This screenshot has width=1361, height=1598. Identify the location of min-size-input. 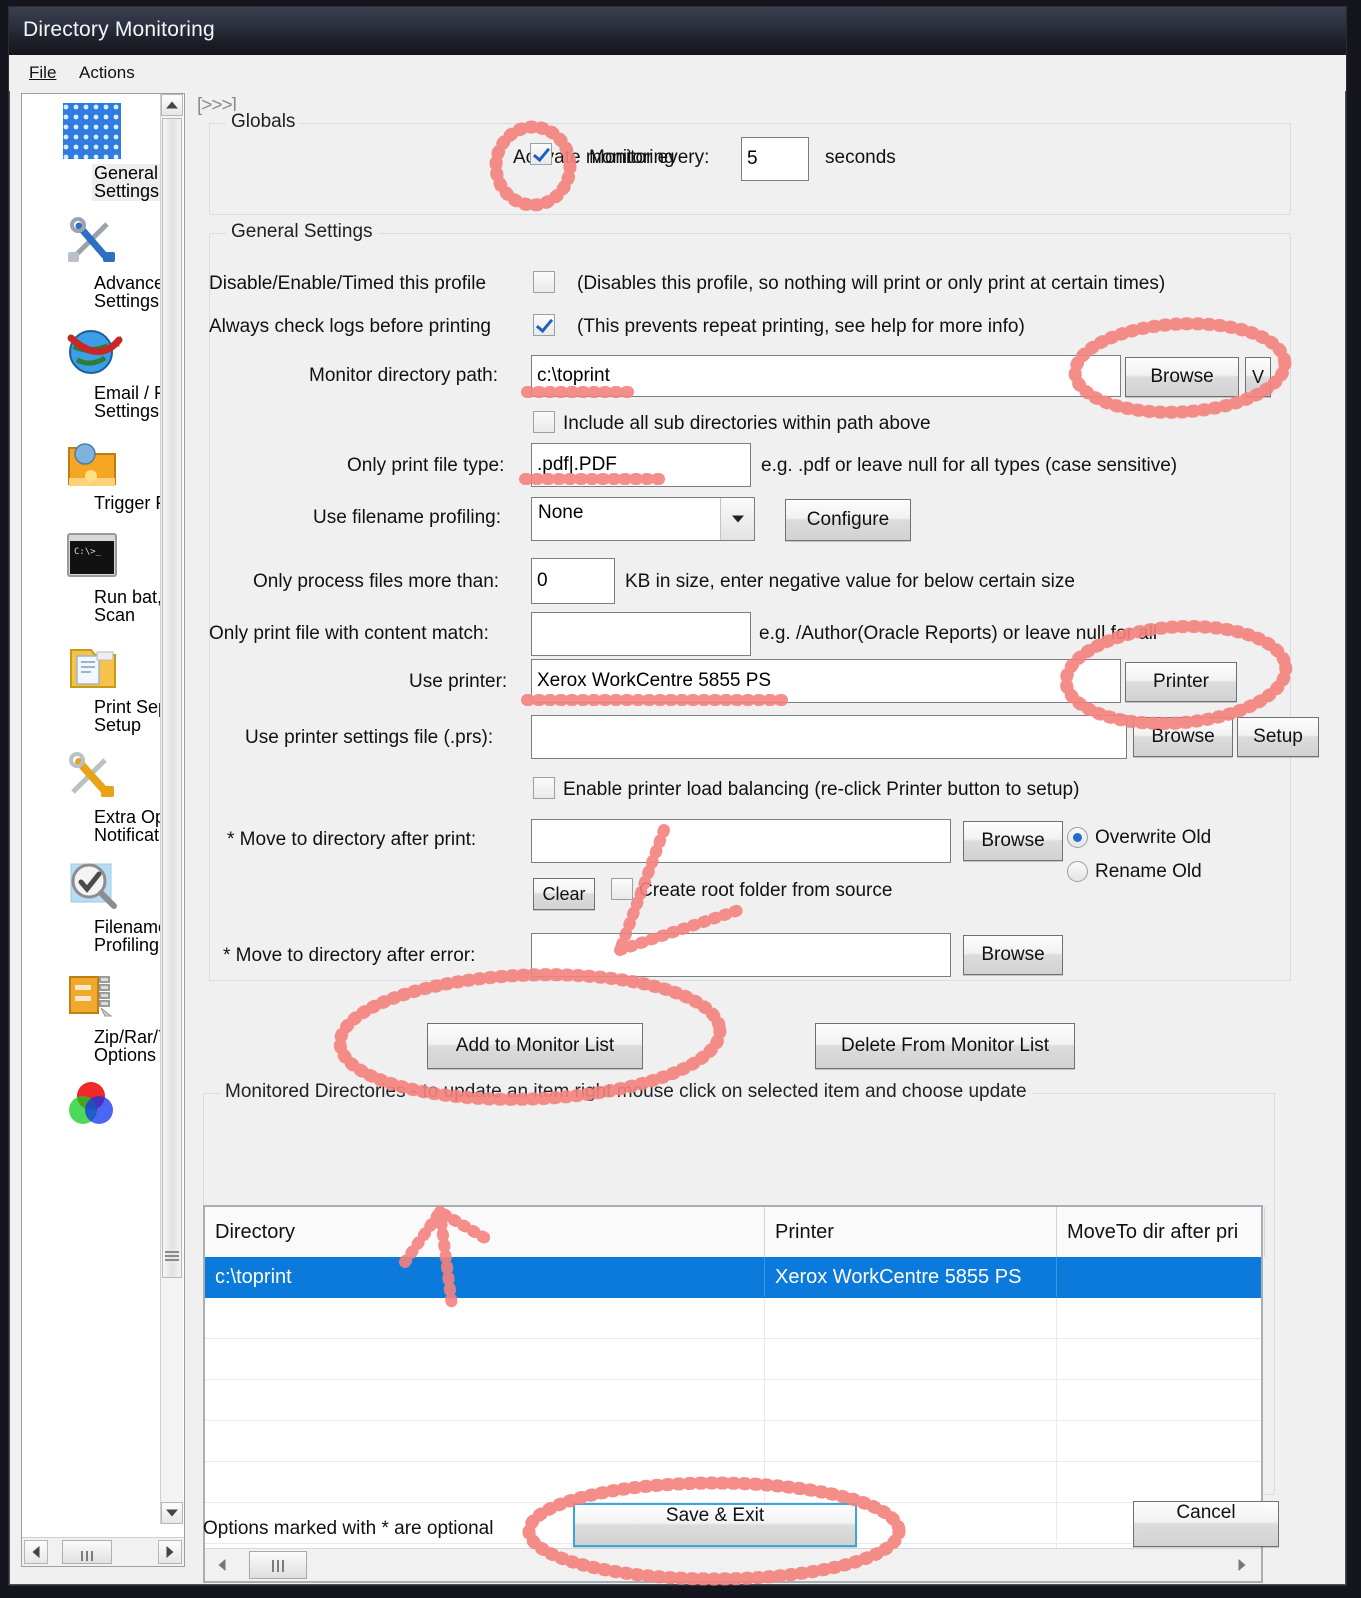
(573, 581).